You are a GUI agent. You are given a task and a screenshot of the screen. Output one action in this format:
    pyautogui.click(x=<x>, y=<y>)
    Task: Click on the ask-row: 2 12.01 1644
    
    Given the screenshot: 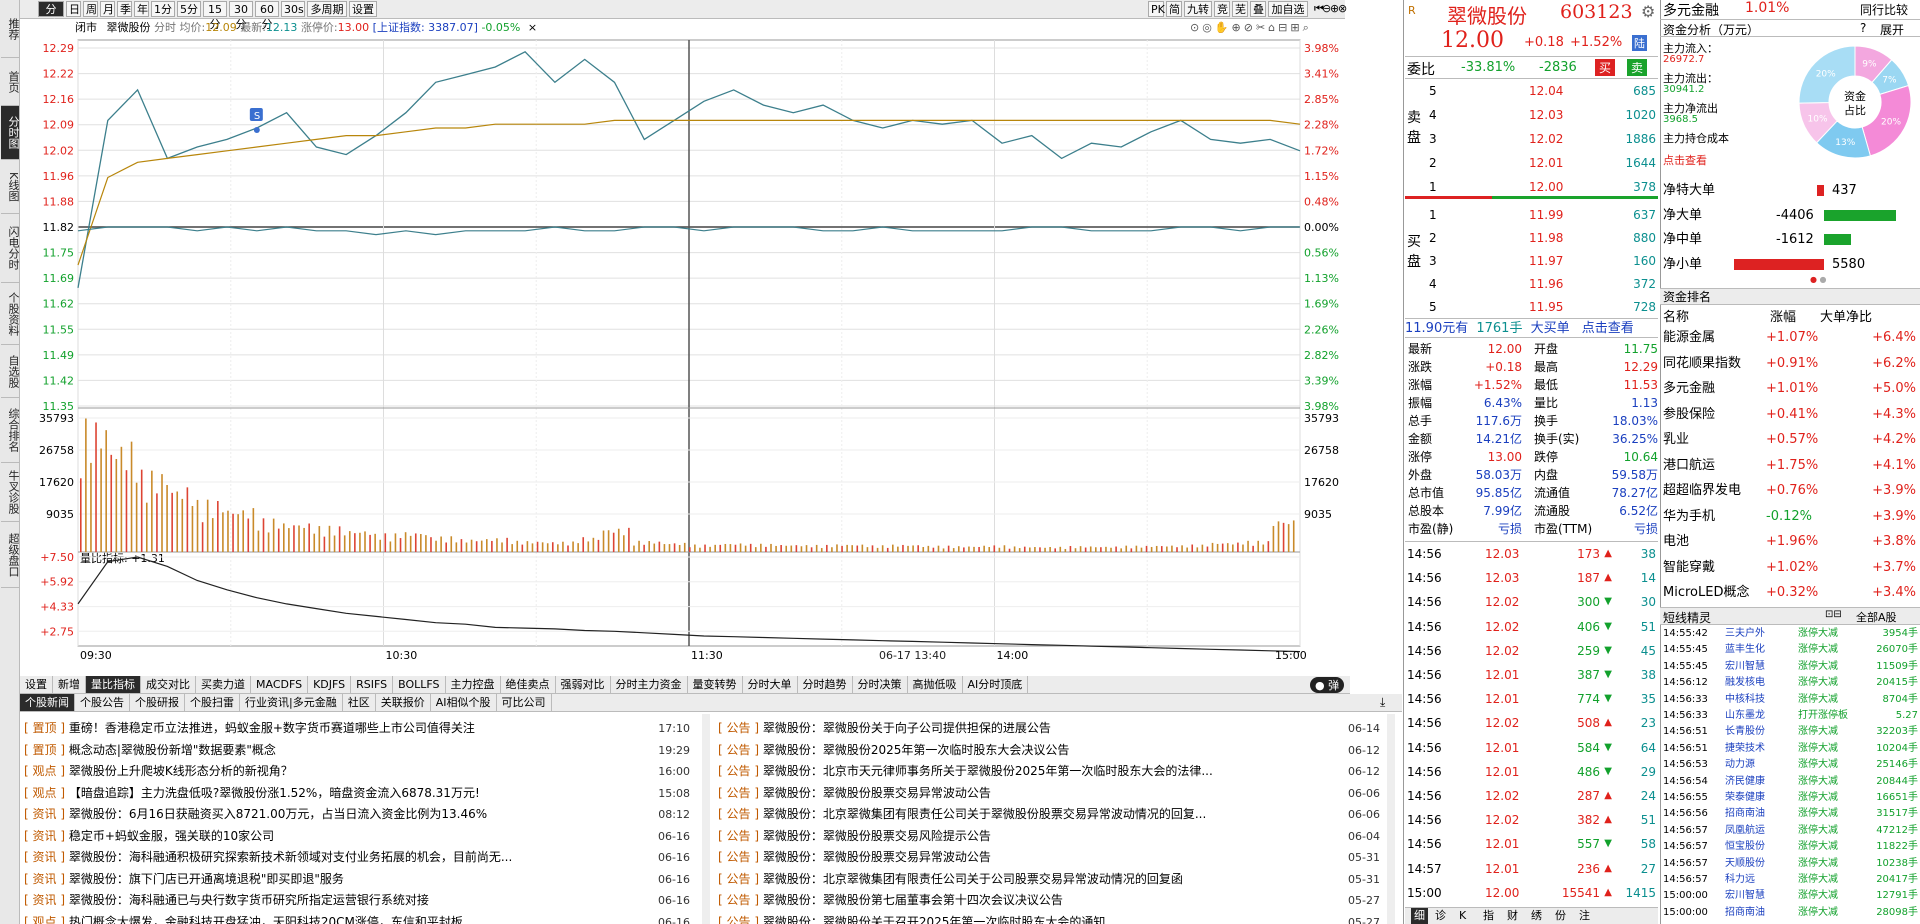 What is the action you would take?
    pyautogui.click(x=1541, y=163)
    